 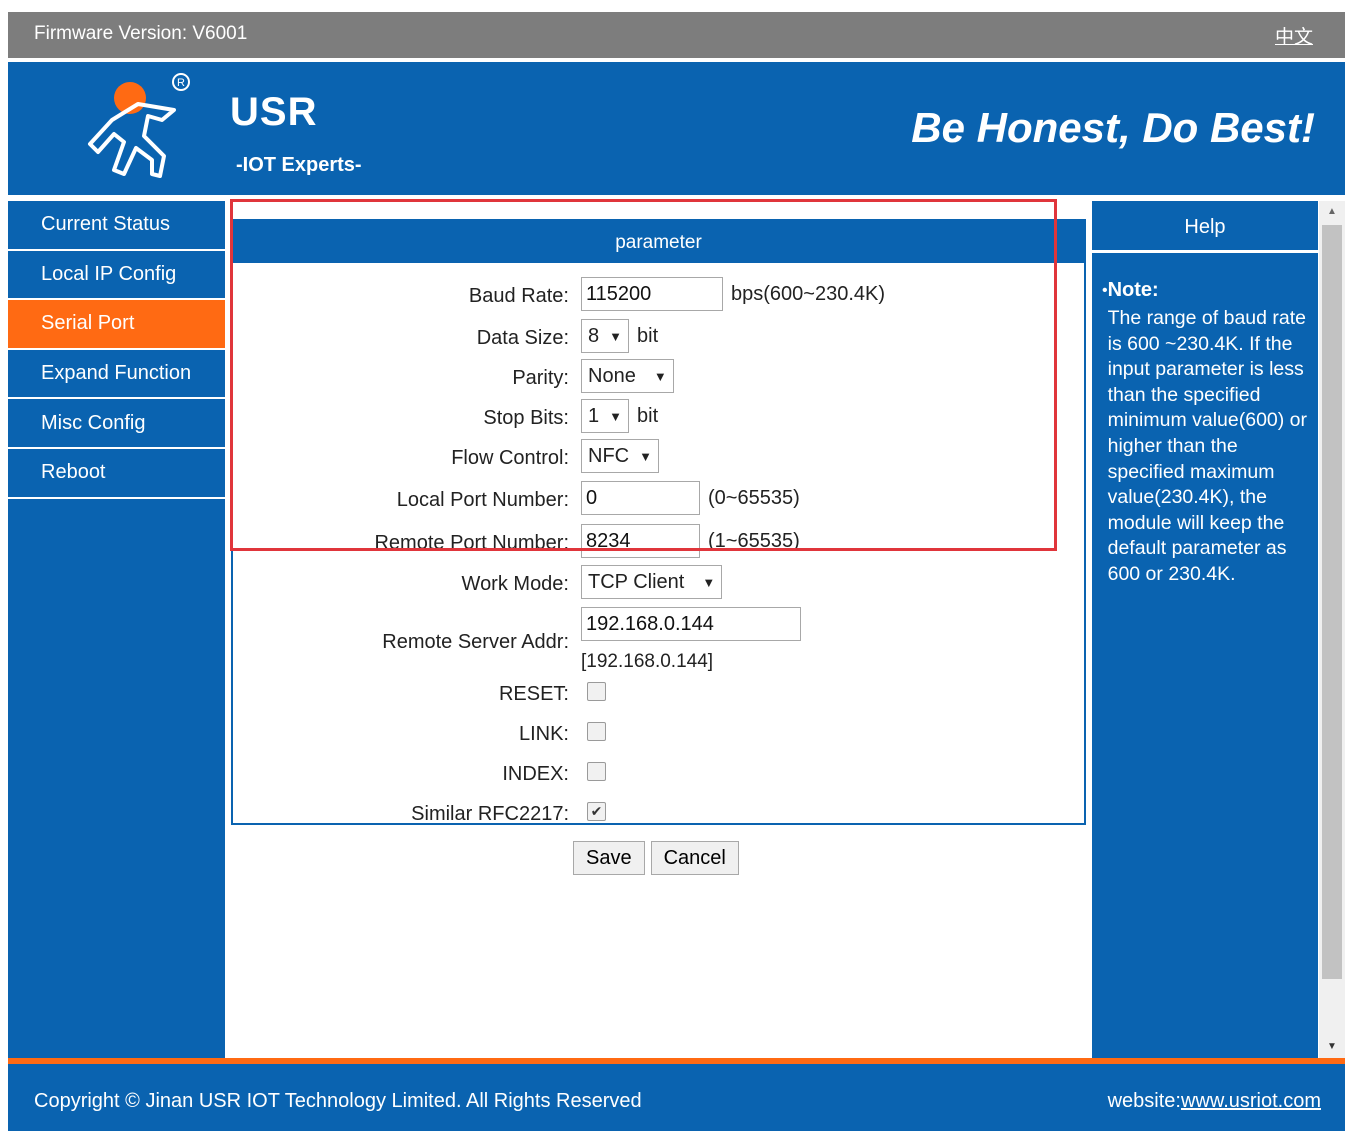 I want to click on remote-server-input, so click(x=691, y=624).